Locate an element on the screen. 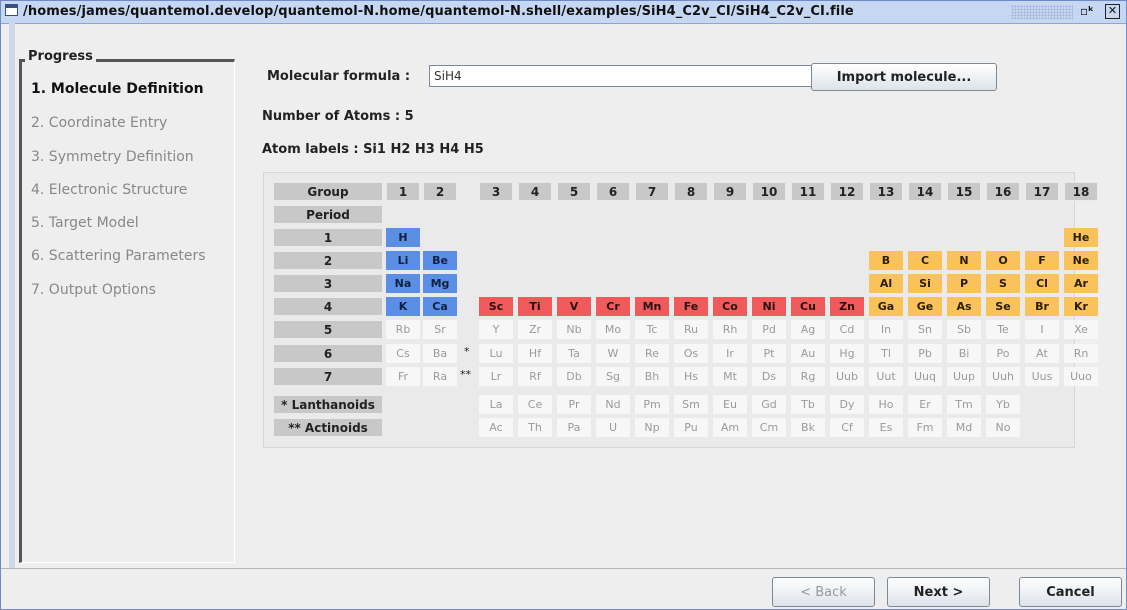 This screenshot has width=1127, height=610. element-db: Db is located at coordinates (574, 376).